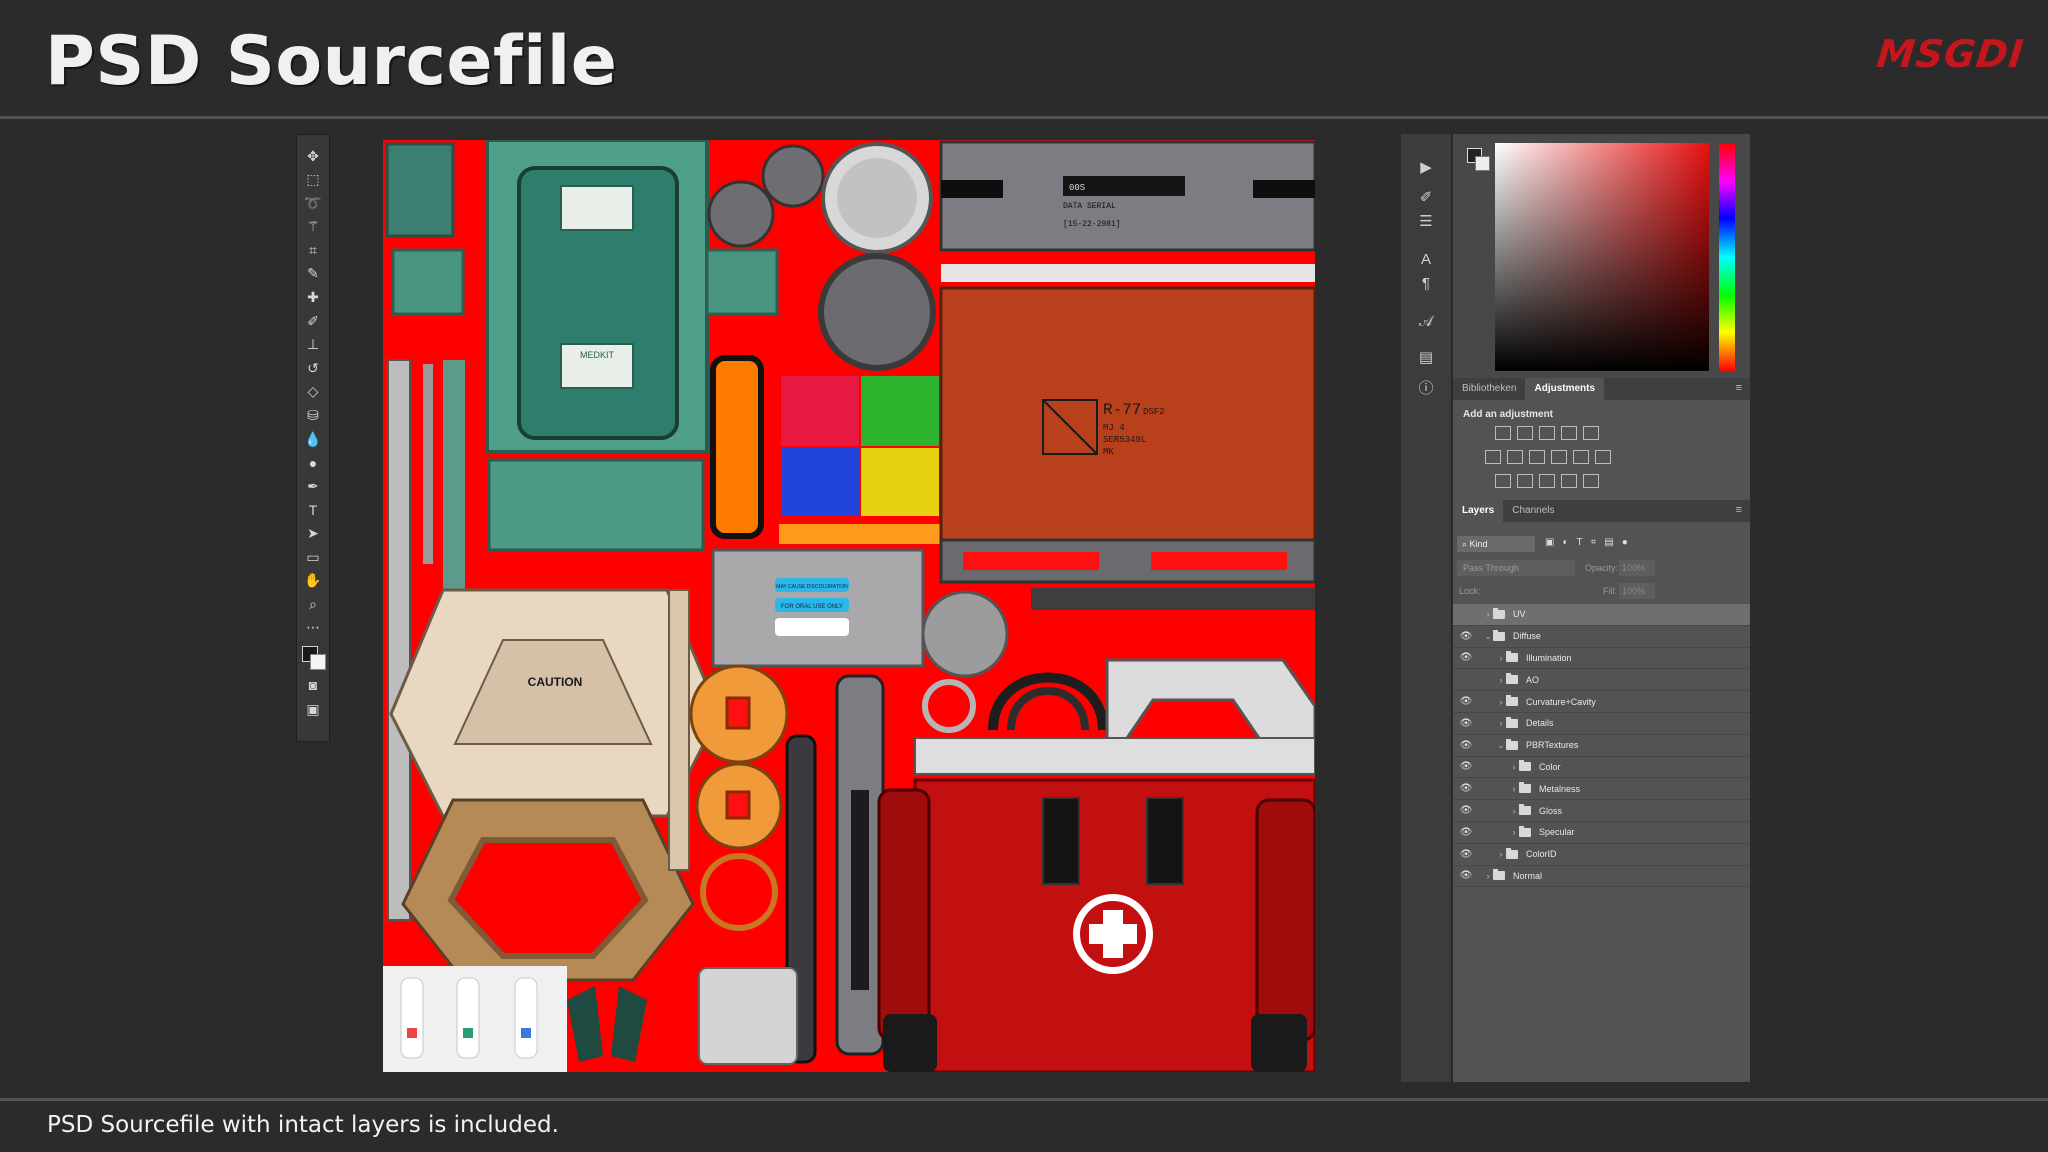  I want to click on blend-mode-select: Pass Through, so click(1516, 568).